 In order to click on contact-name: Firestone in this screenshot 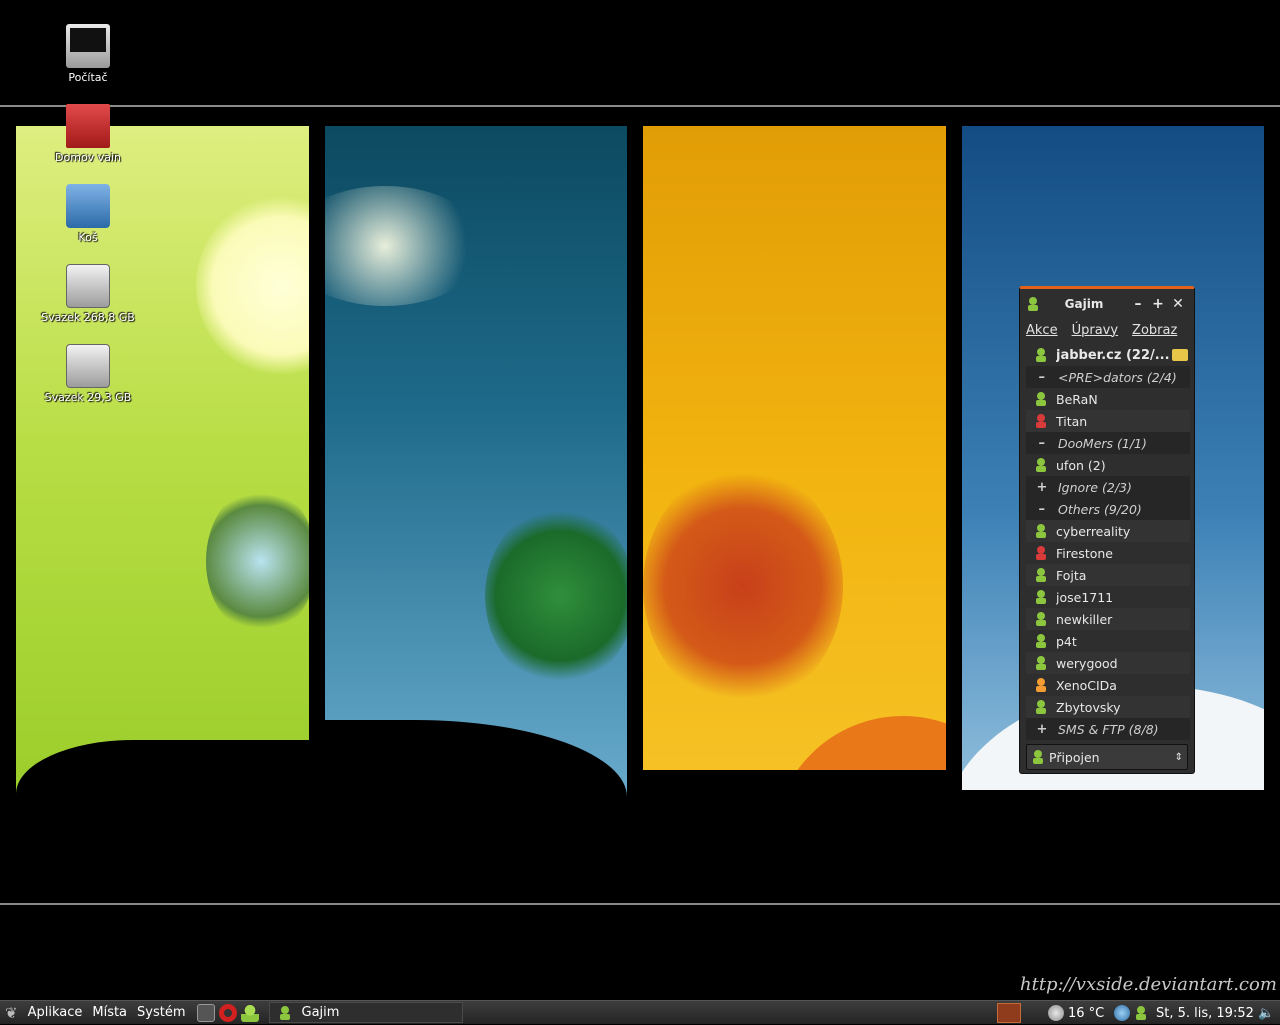, I will do `click(1084, 553)`.